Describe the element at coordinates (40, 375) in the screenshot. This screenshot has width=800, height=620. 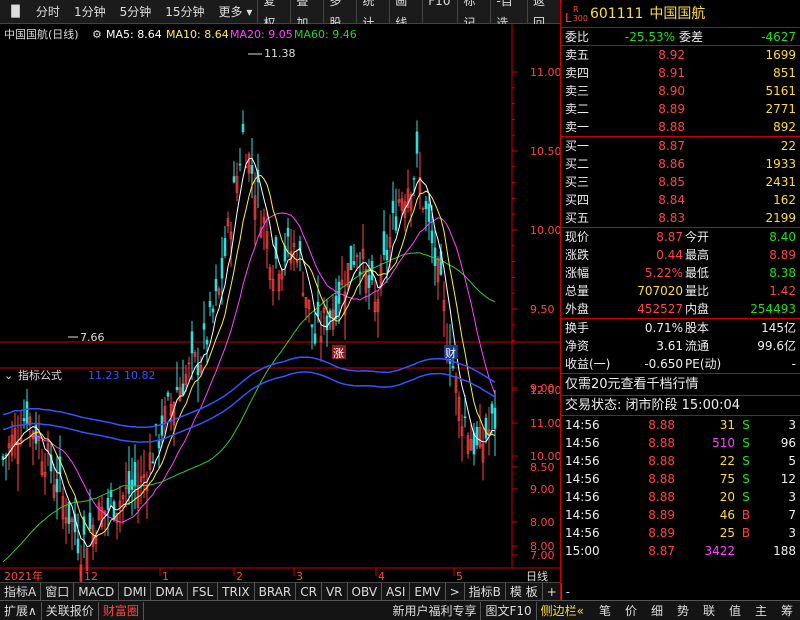
I see `indicator-title: 指标公式` at that location.